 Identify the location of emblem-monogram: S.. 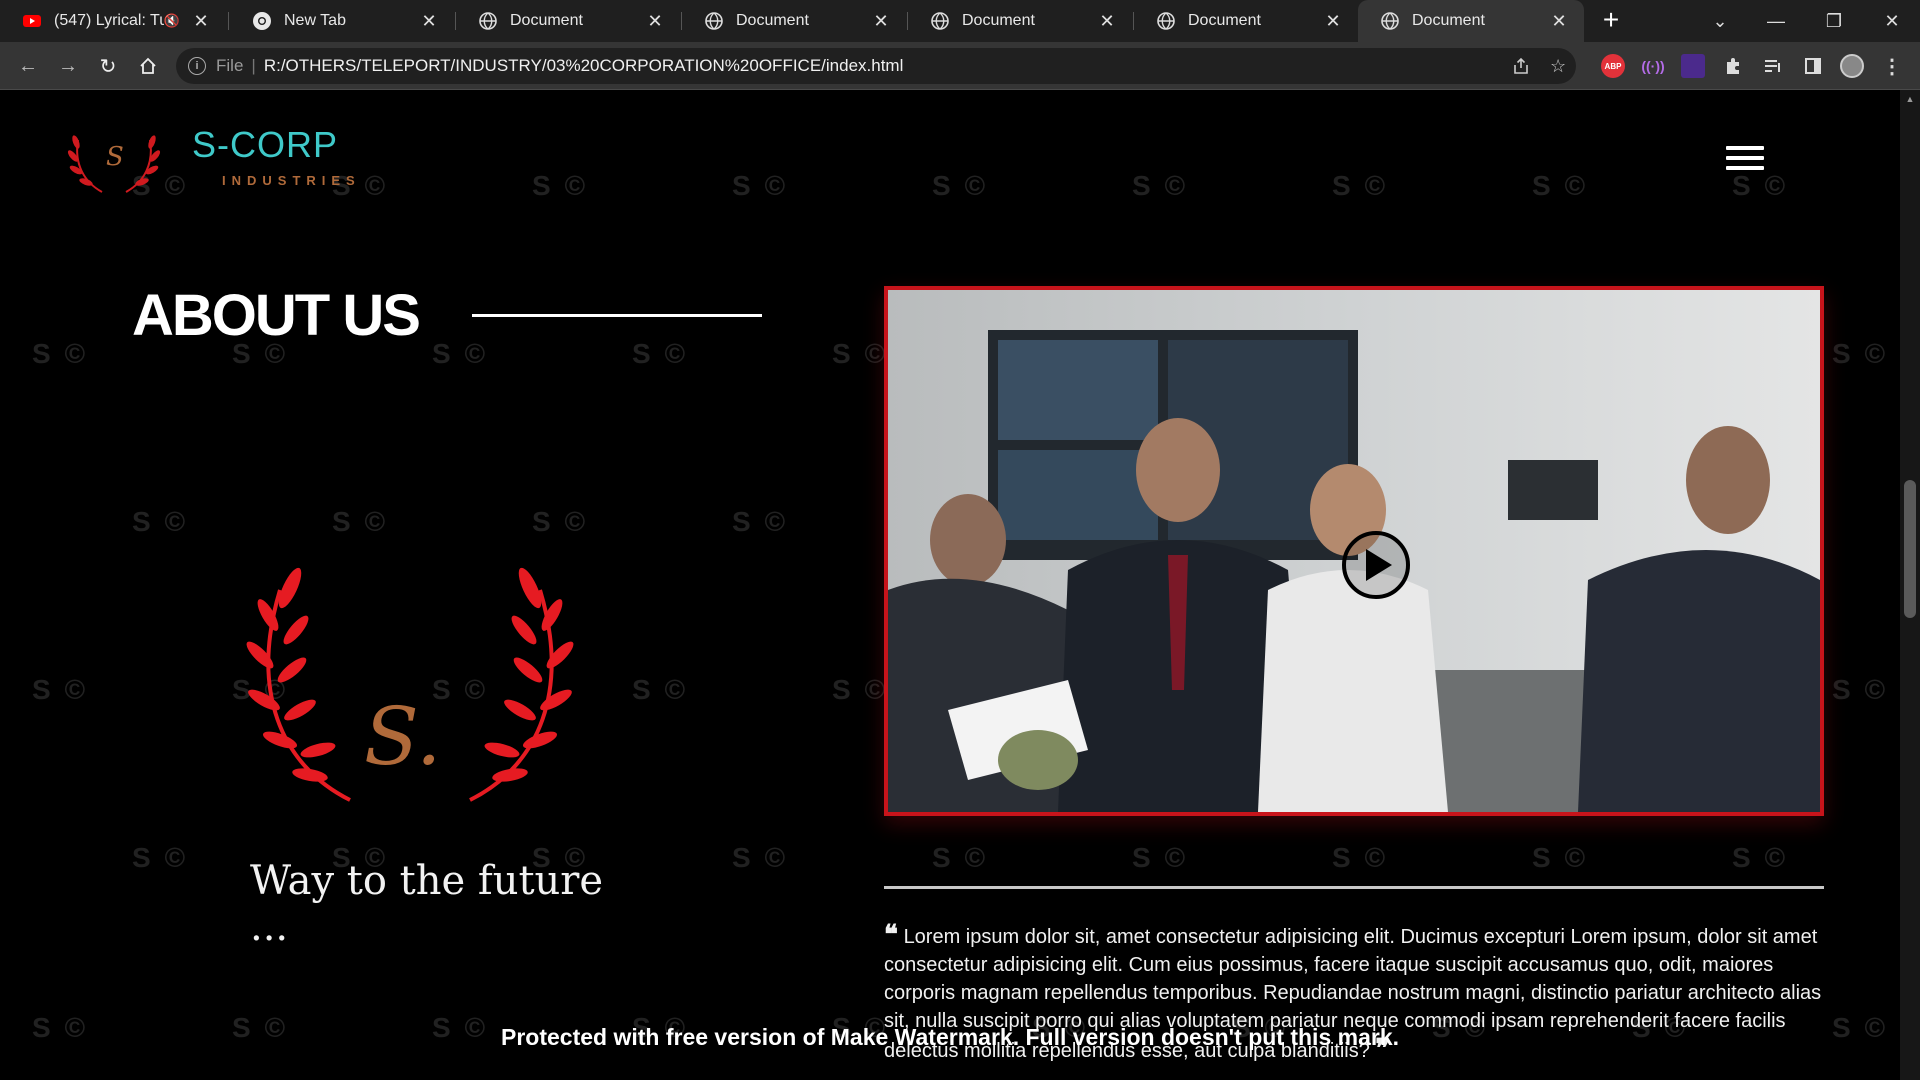
(403, 736).